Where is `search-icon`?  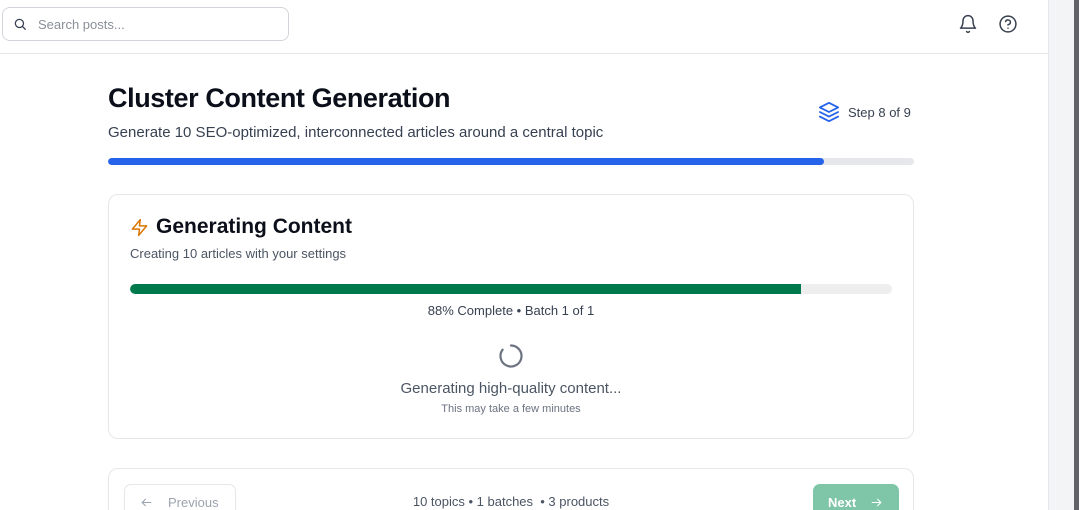
search-icon is located at coordinates (20, 24).